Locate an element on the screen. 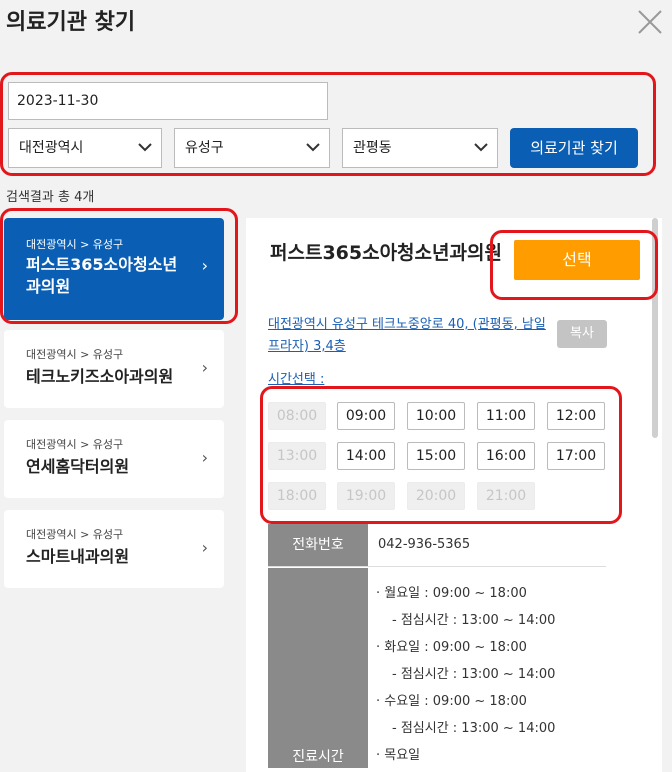 The width and height of the screenshot is (672, 772). dong-select-value: 관평동 is located at coordinates (372, 148).